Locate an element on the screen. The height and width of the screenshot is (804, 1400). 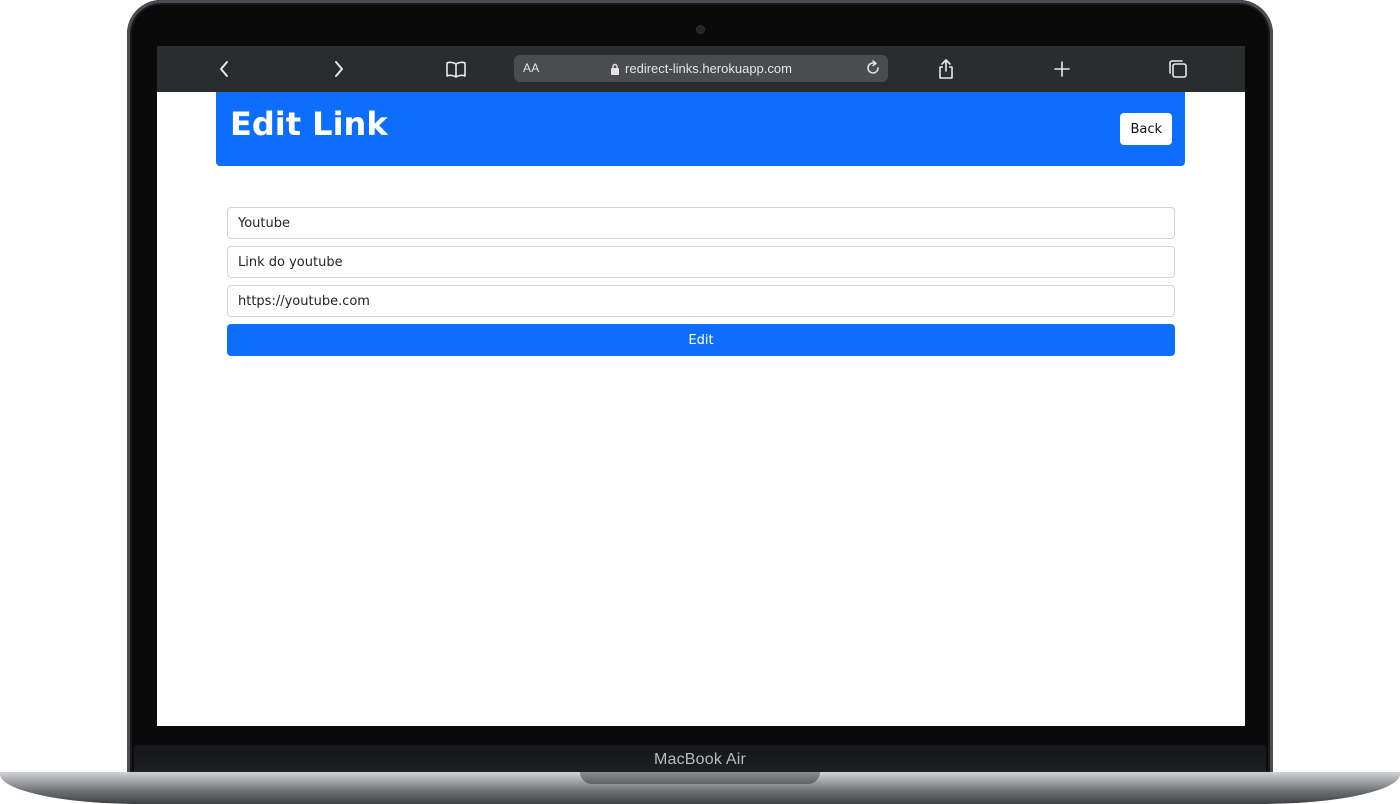
tabs-icon is located at coordinates (1178, 69).